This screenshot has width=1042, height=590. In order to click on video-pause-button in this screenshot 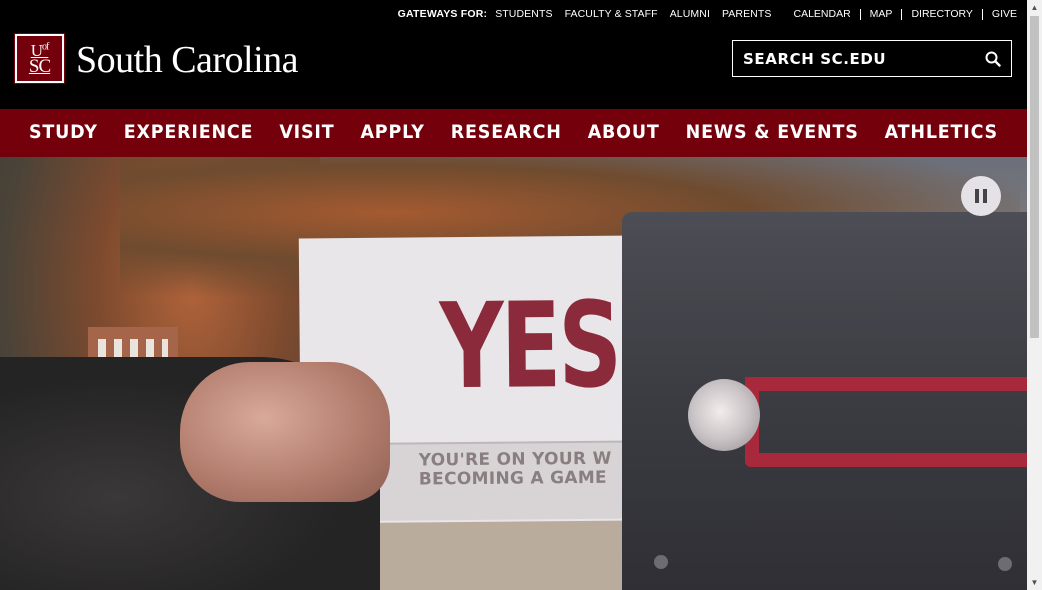, I will do `click(981, 196)`.